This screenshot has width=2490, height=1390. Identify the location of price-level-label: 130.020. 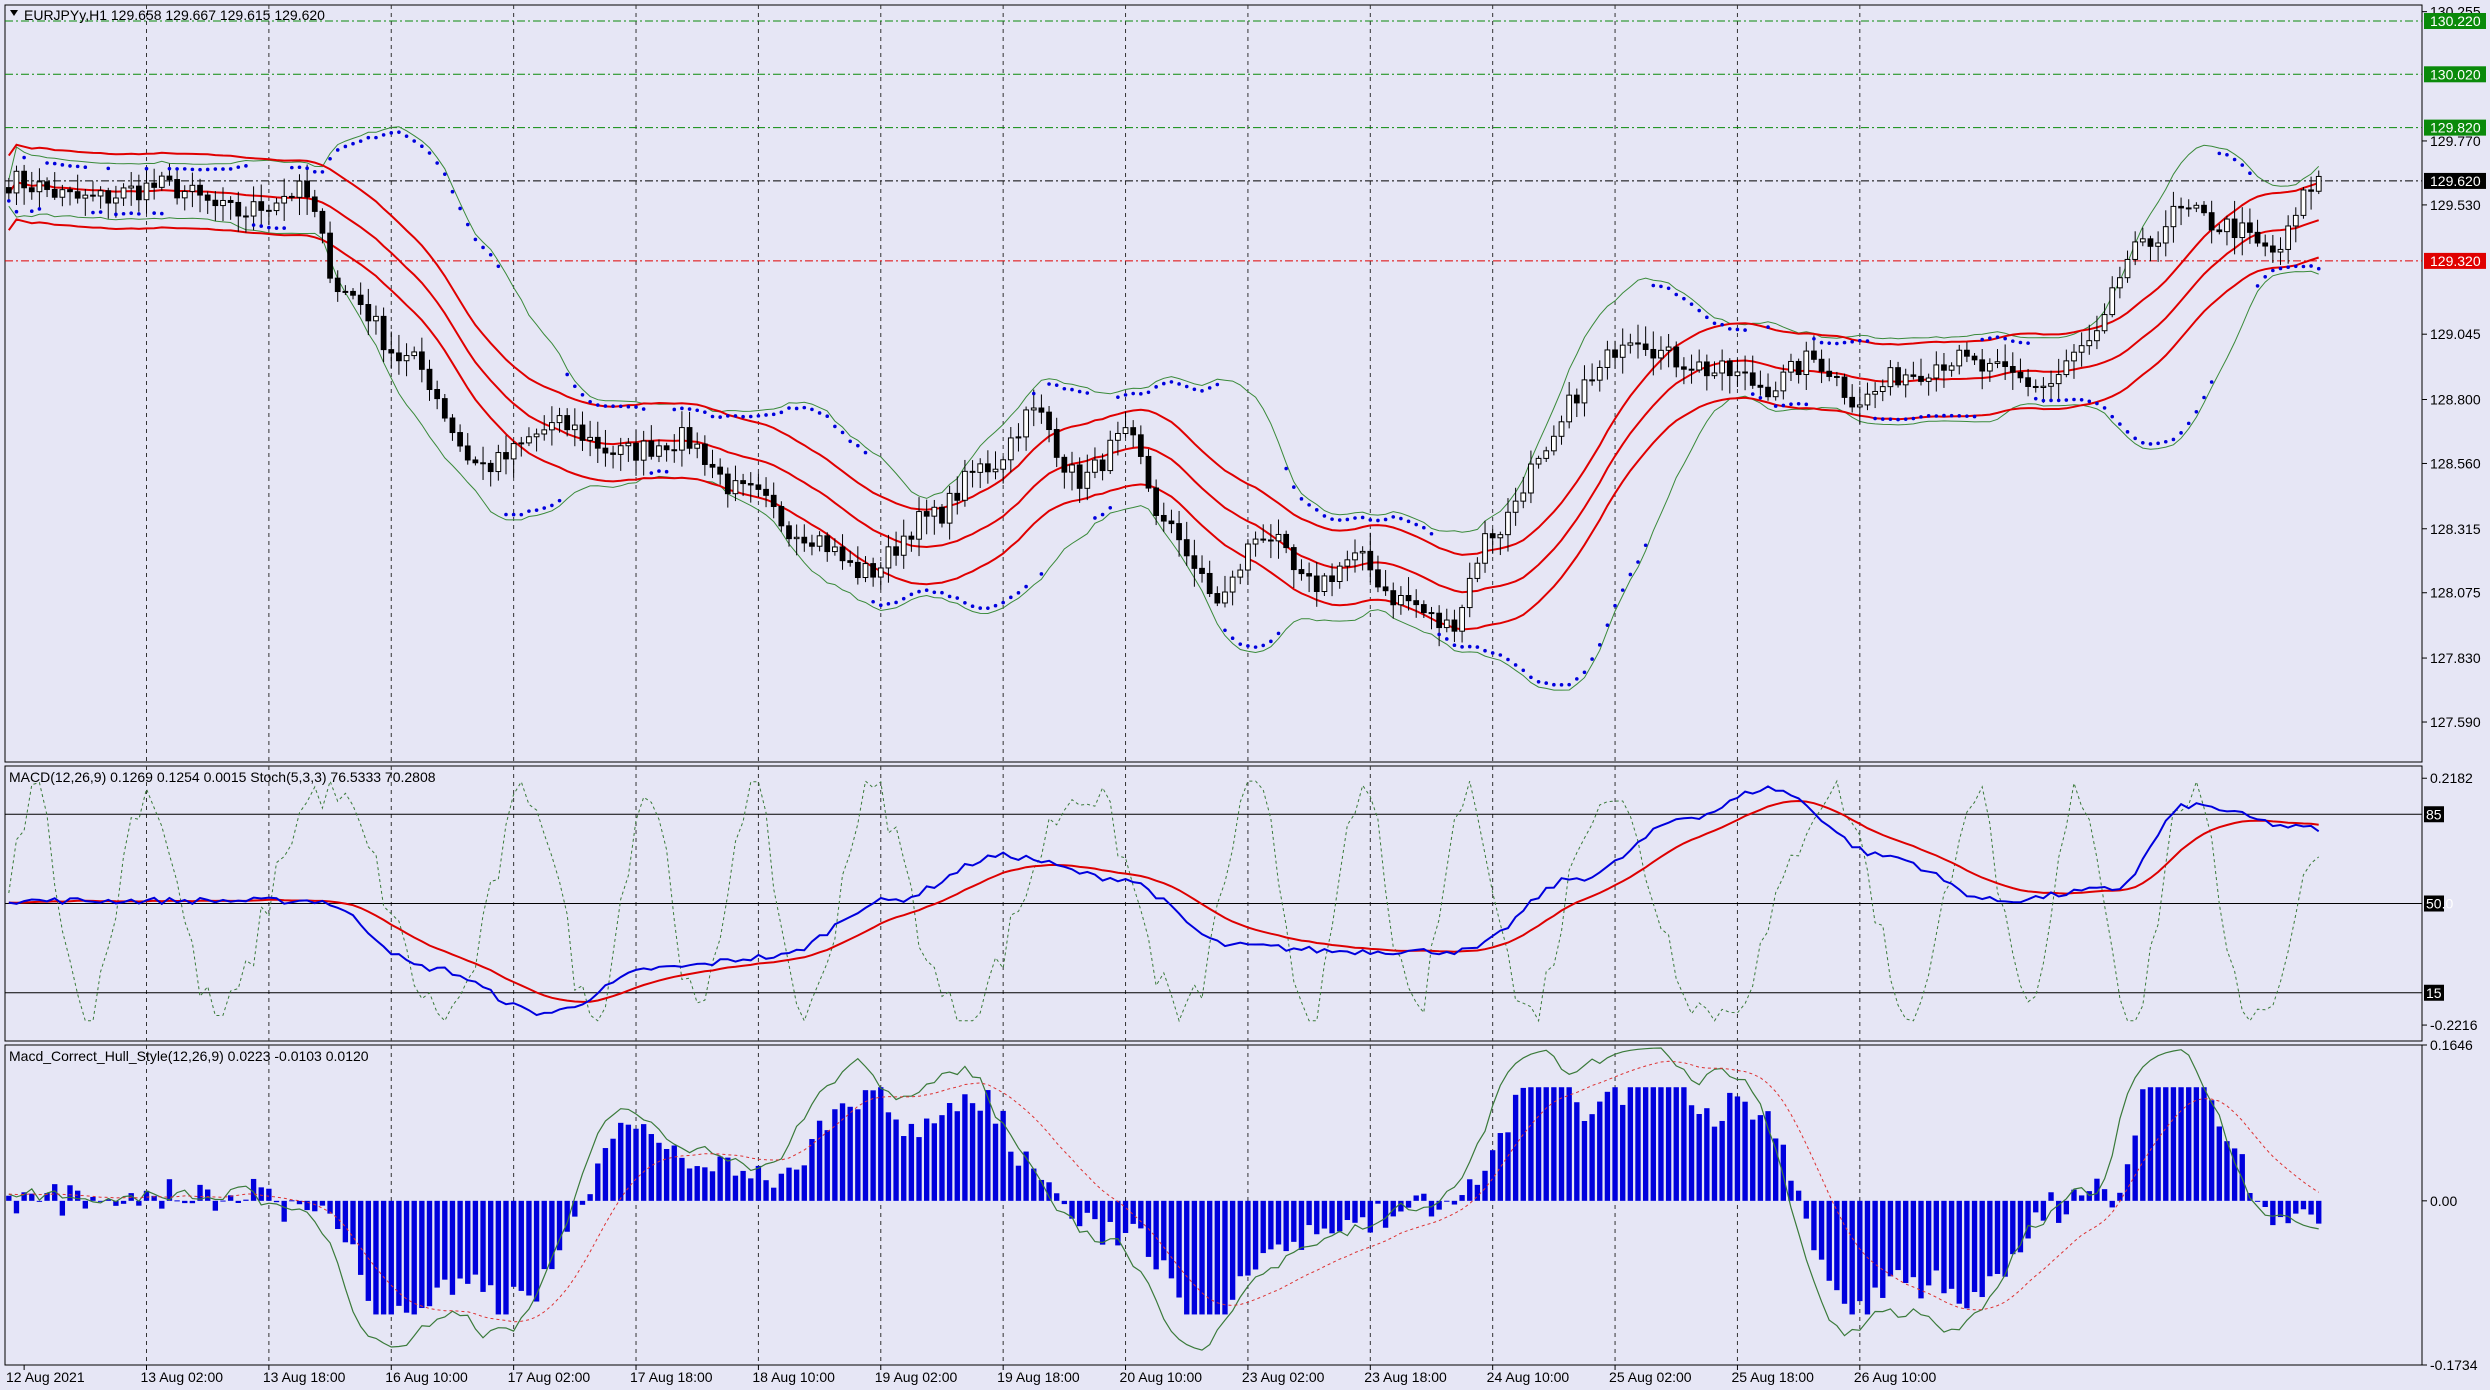
(2455, 74).